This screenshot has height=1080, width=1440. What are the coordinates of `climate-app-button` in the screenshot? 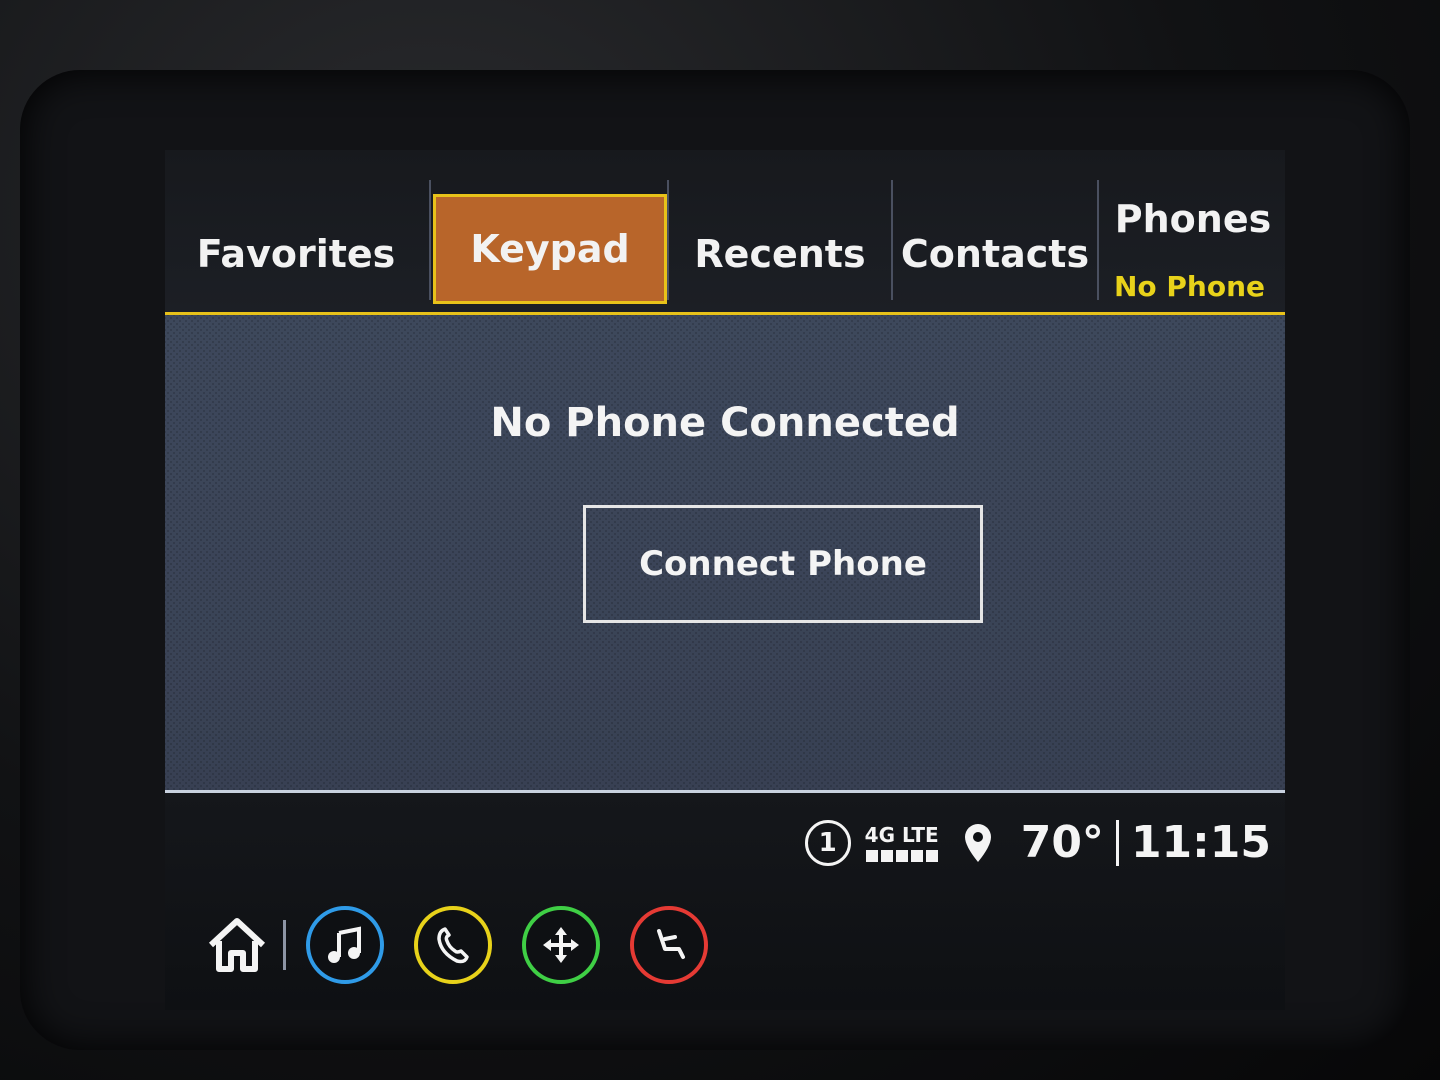 It's located at (669, 945).